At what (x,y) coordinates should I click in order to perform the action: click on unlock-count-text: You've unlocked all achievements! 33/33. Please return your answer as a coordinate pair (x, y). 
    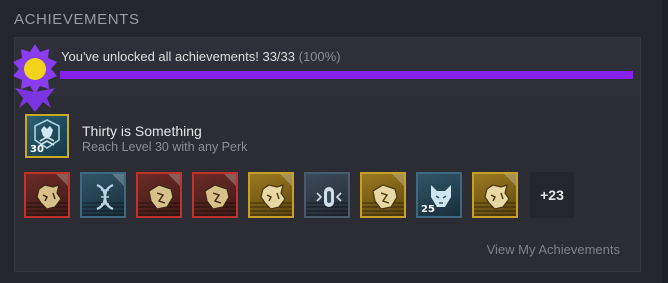
    Looking at the image, I should click on (178, 56).